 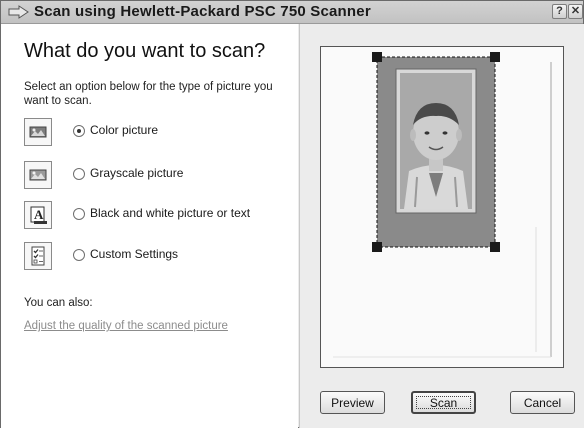 I want to click on option-label-bw: Black and white picture or text, so click(x=170, y=213).